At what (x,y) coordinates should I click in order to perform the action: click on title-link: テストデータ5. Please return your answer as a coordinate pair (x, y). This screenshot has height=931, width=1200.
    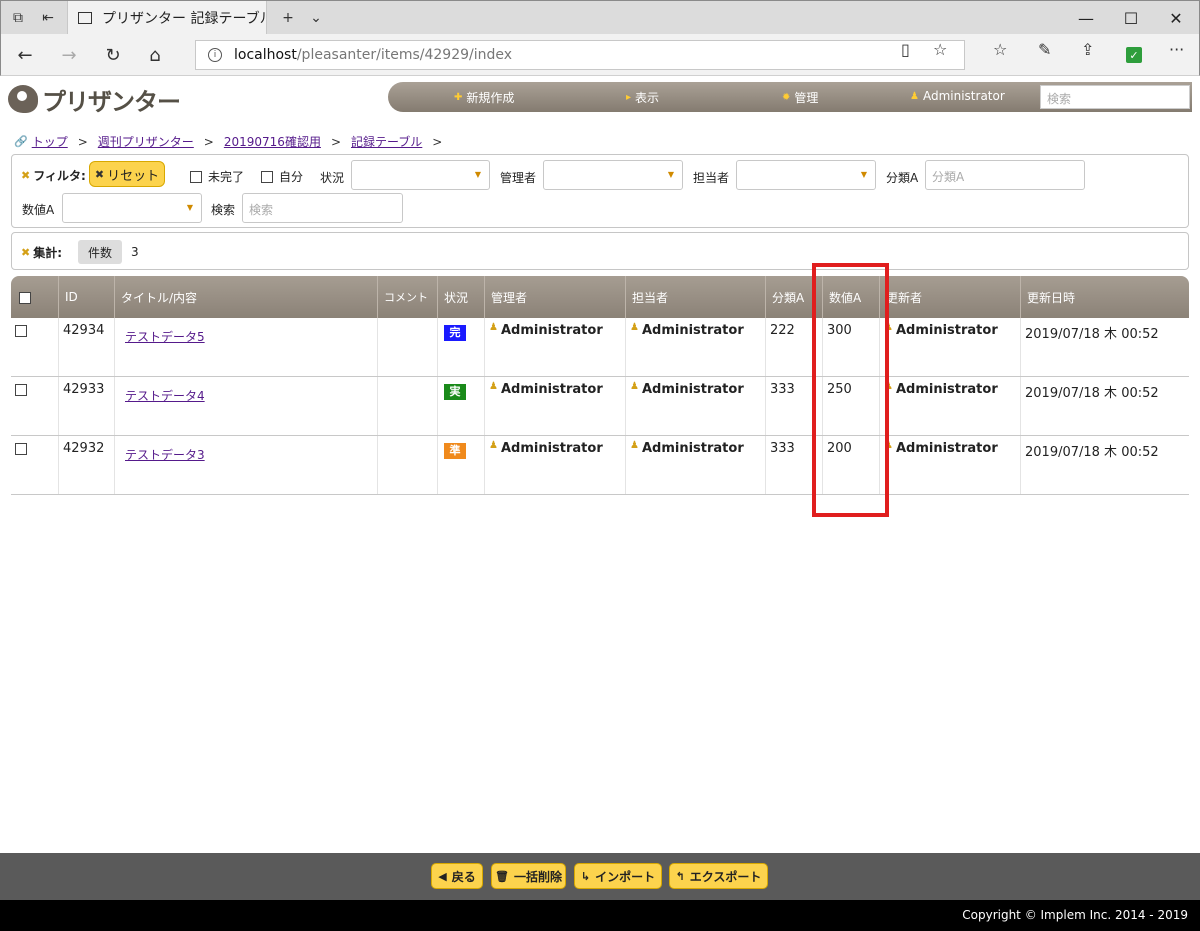
    Looking at the image, I should click on (165, 336).